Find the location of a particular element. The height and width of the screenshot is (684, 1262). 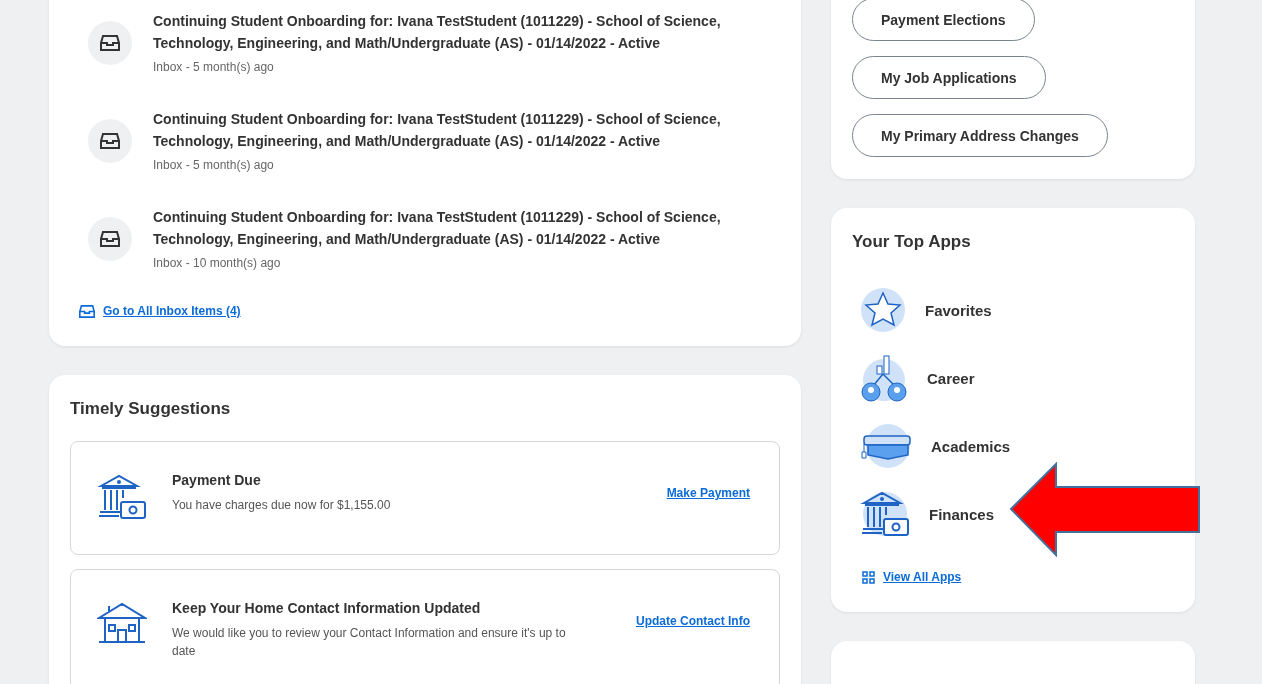

suggestion-text: You have charges due now for $1,155.00 is located at coordinates (282, 505).